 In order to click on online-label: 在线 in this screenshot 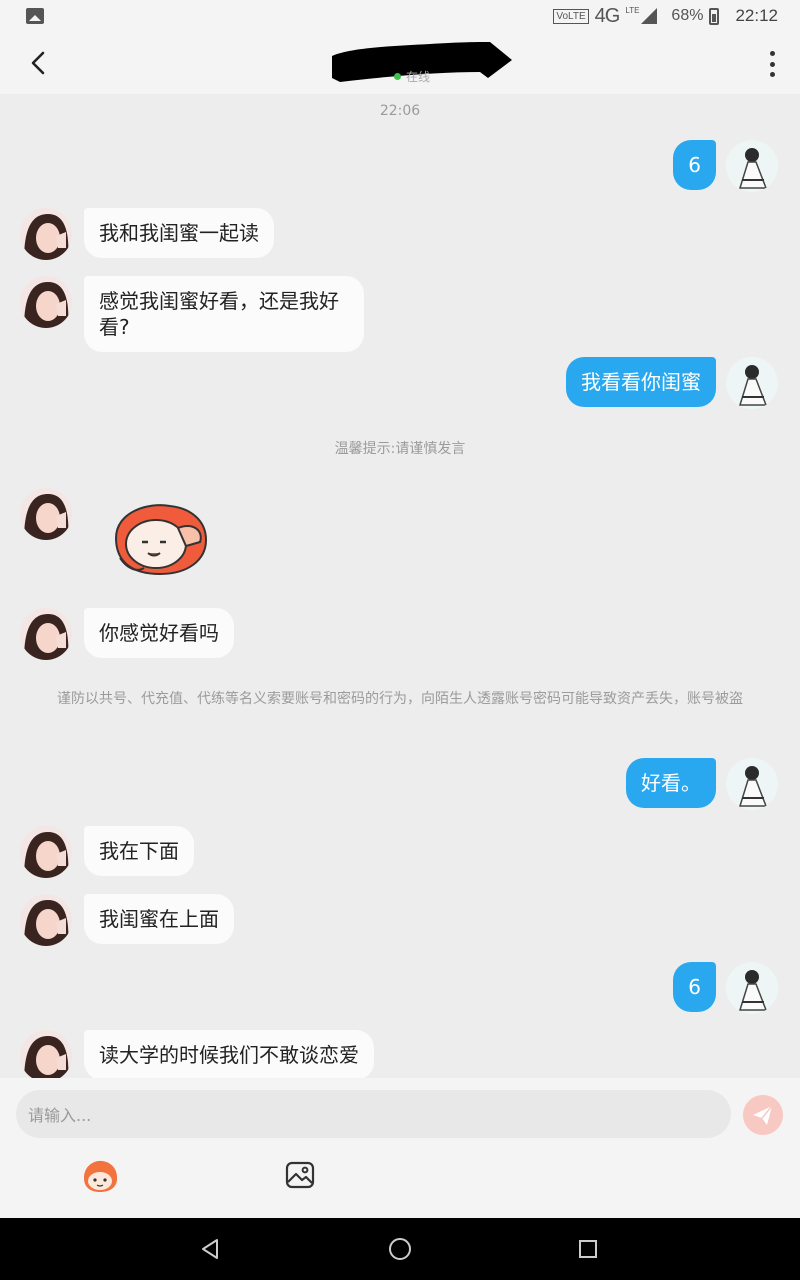, I will do `click(418, 77)`.